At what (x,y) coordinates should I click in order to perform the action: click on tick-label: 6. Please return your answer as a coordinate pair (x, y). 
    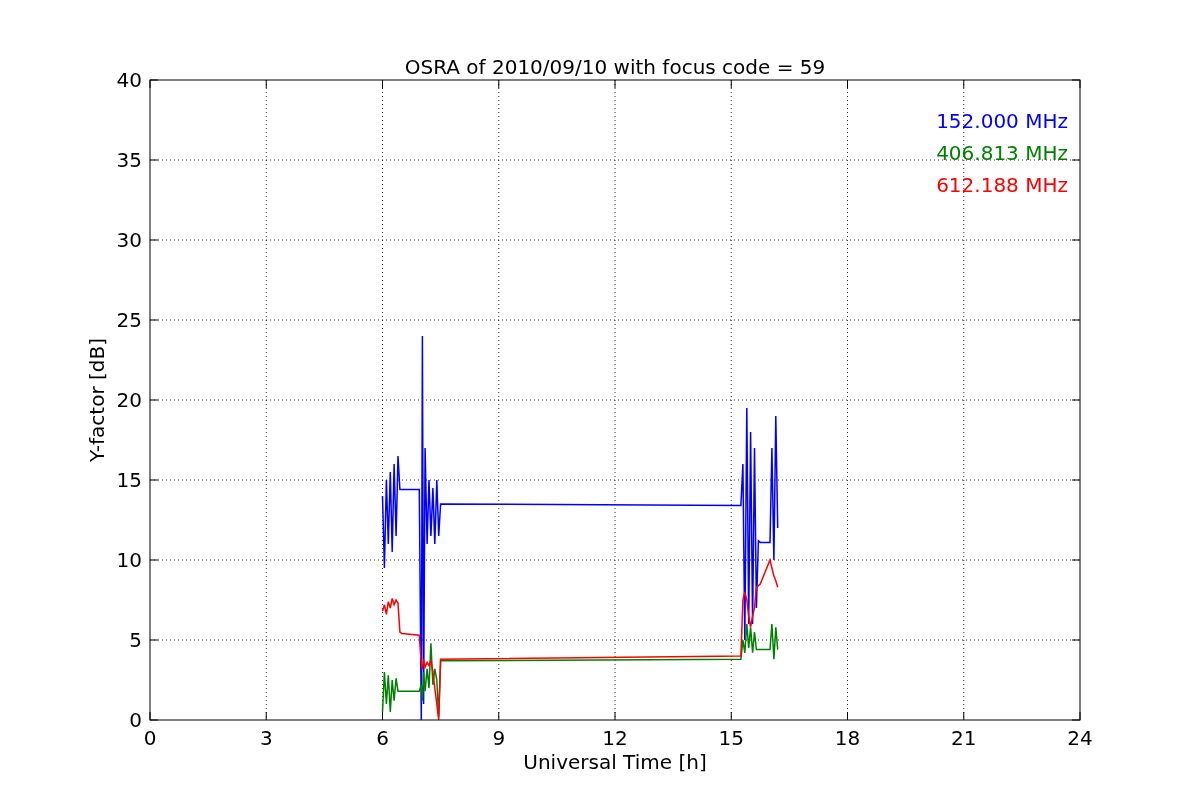
    Looking at the image, I should click on (382, 738).